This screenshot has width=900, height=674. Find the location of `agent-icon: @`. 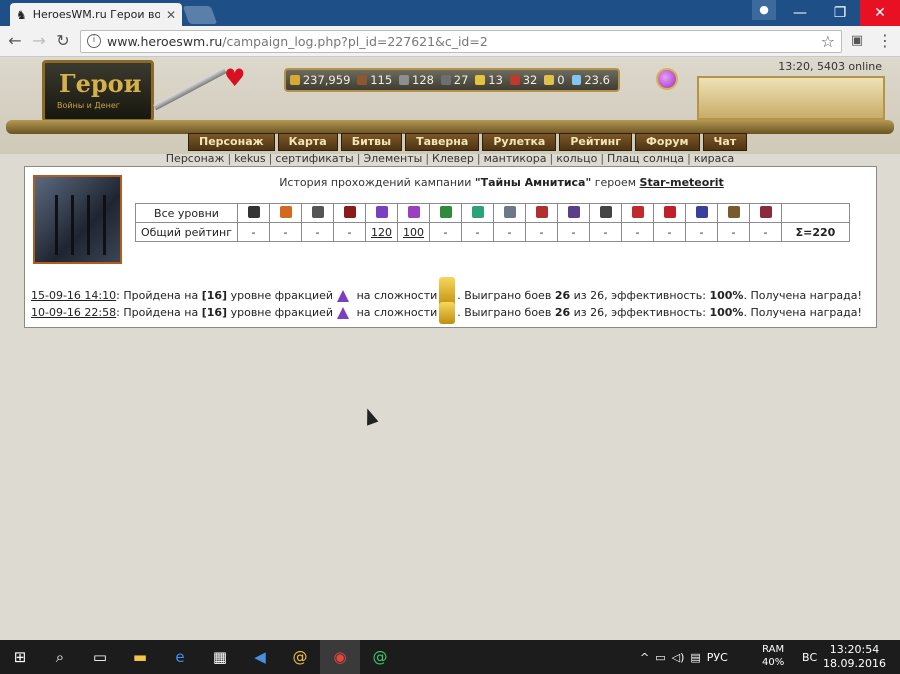

agent-icon: @ is located at coordinates (380, 657).